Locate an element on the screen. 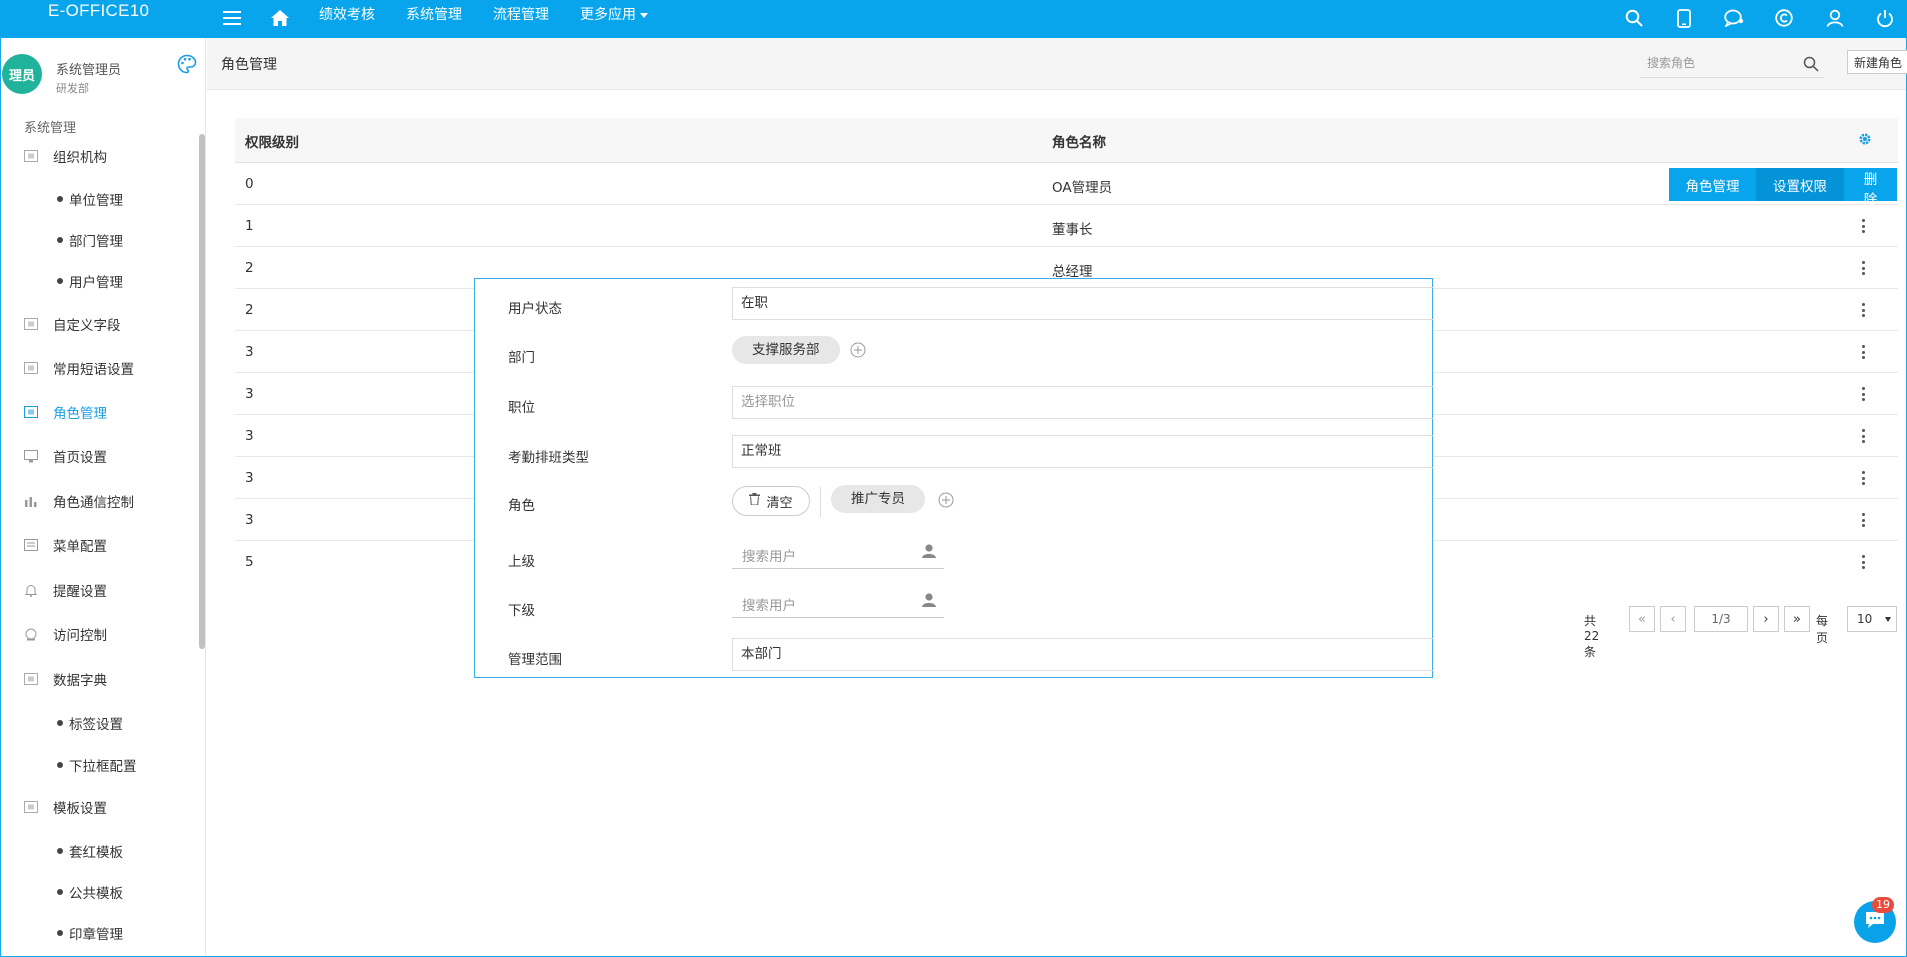 The height and width of the screenshot is (957, 1907). sidebar-item-dropdowns: 下拉框配置 is located at coordinates (100, 765).